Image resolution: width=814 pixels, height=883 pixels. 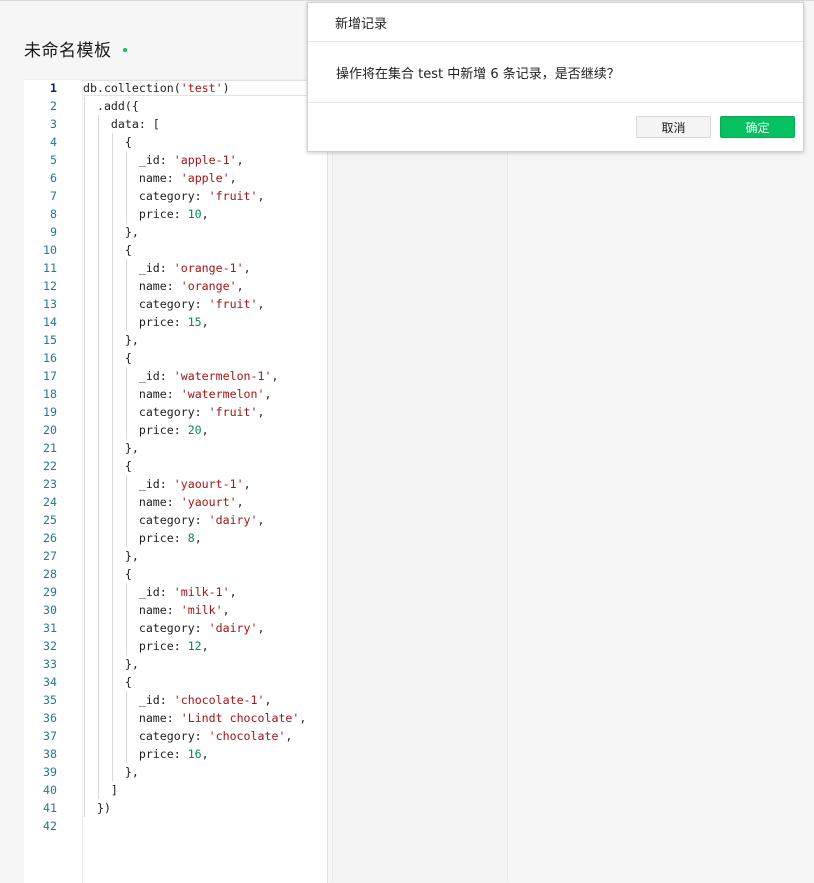 I want to click on number-token: 10, so click(x=194, y=214).